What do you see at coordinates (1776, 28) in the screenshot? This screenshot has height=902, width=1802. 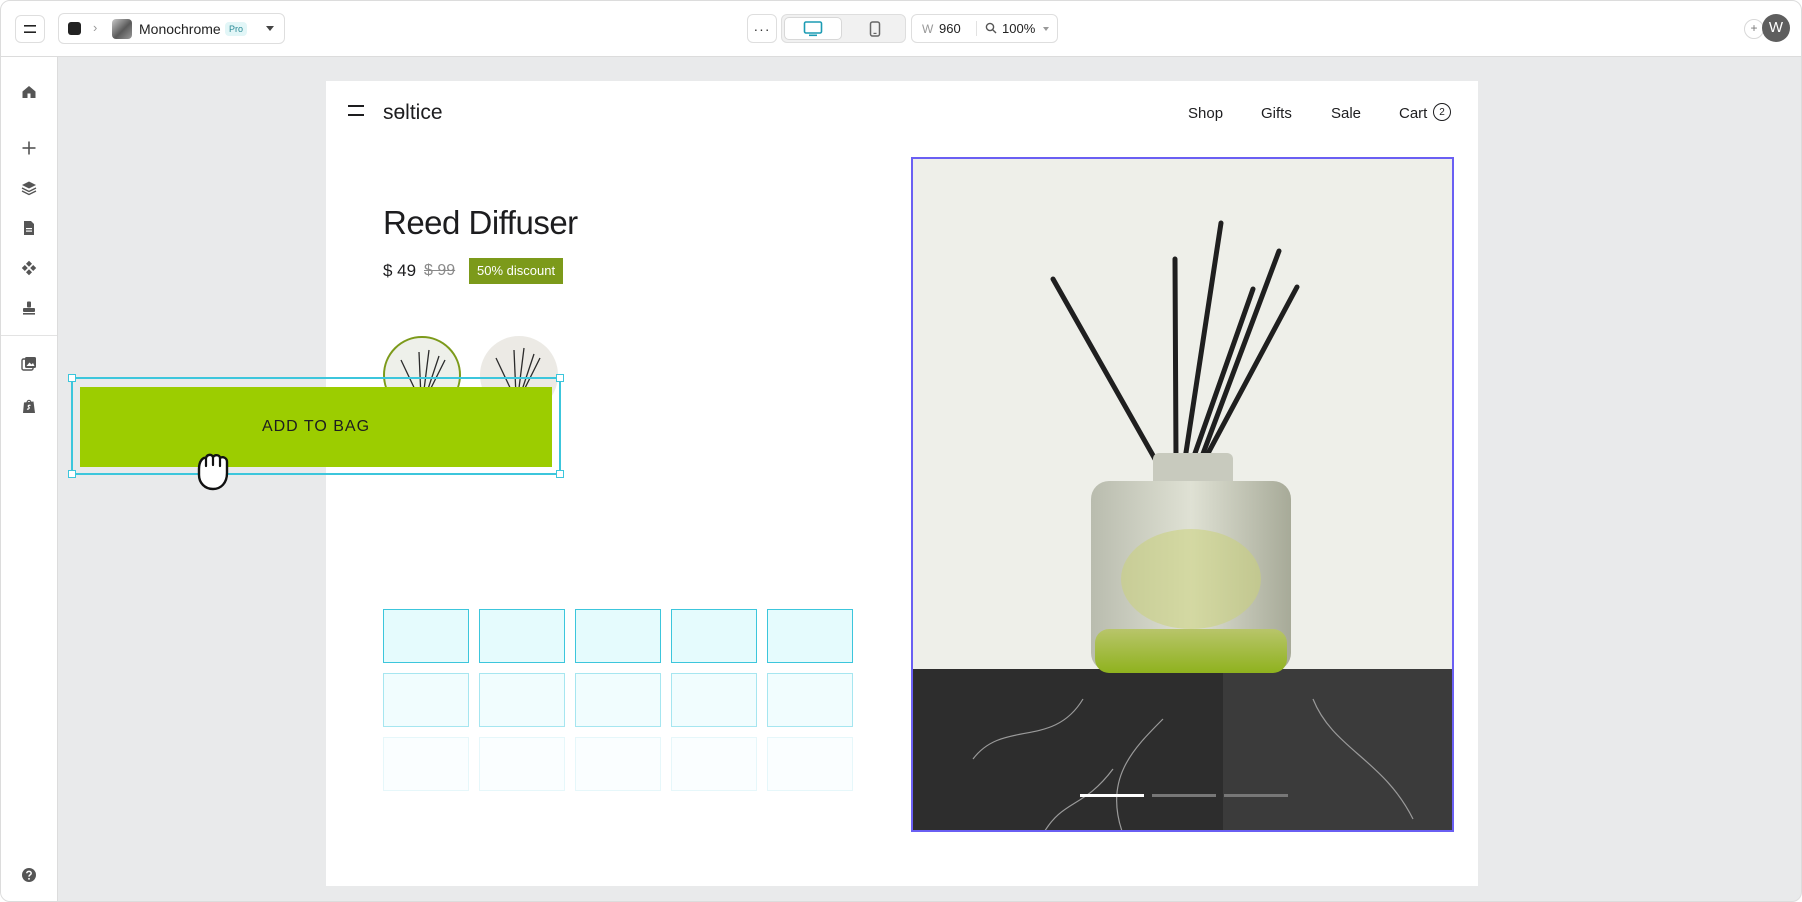 I see `user-avatar: W` at bounding box center [1776, 28].